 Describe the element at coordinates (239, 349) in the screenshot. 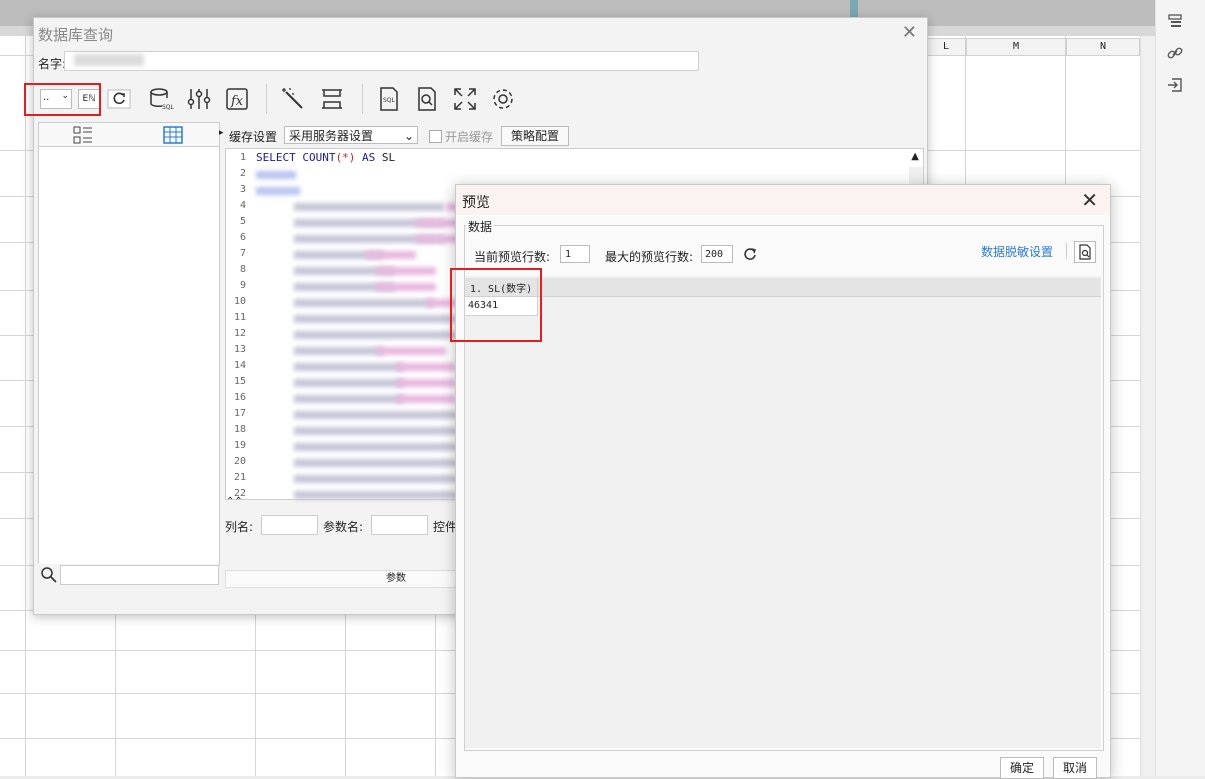

I see `line-number: 13` at that location.